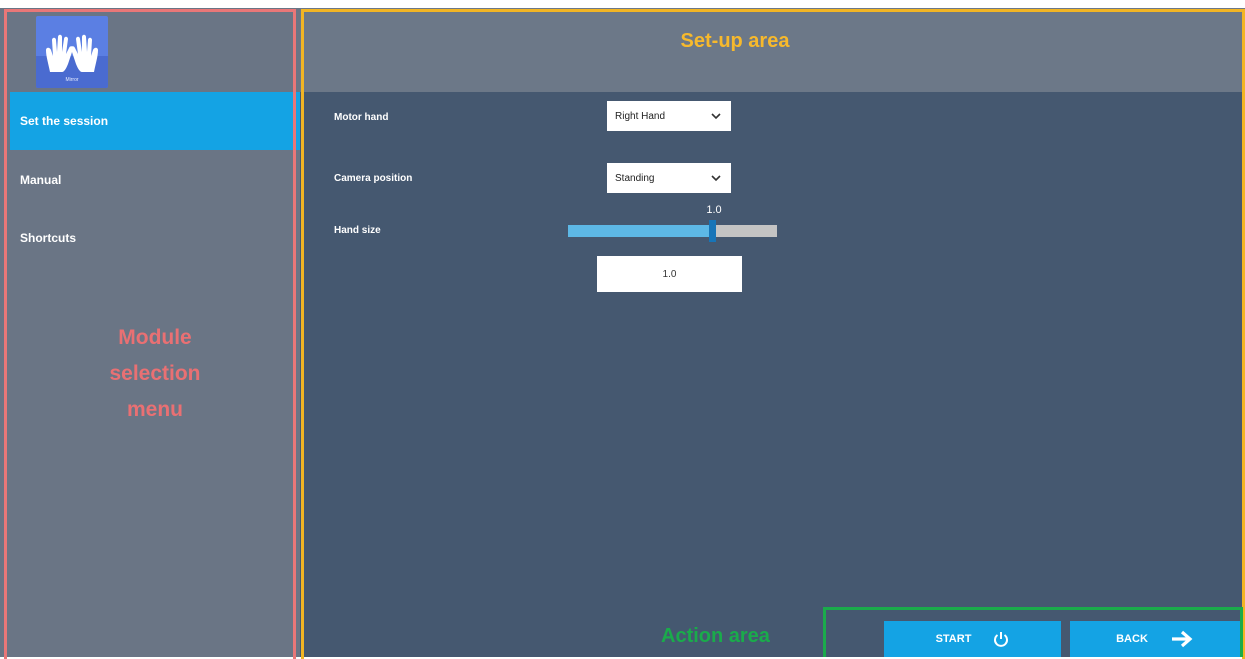 The image size is (1245, 659). Describe the element at coordinates (735, 41) in the screenshot. I see `setup-area-title: Set-up area` at that location.